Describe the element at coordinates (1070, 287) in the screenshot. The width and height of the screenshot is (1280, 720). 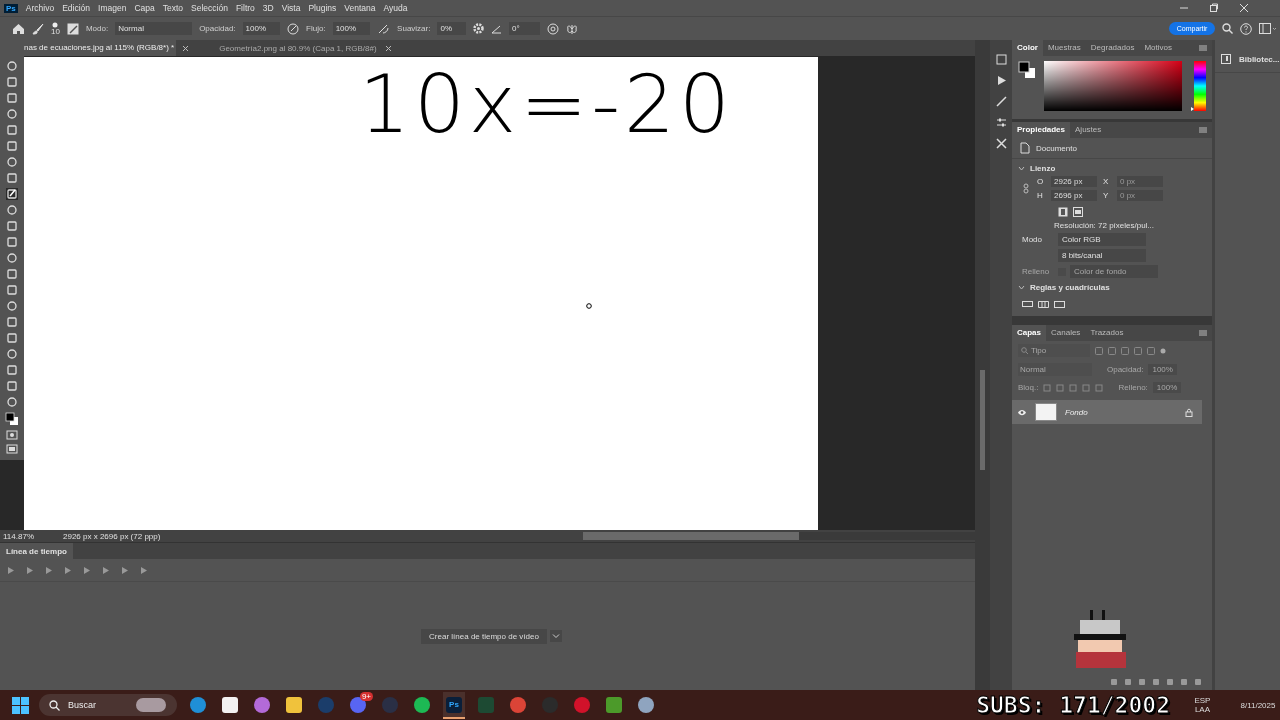
I see `section-title: Reglas y cuadrículas` at that location.